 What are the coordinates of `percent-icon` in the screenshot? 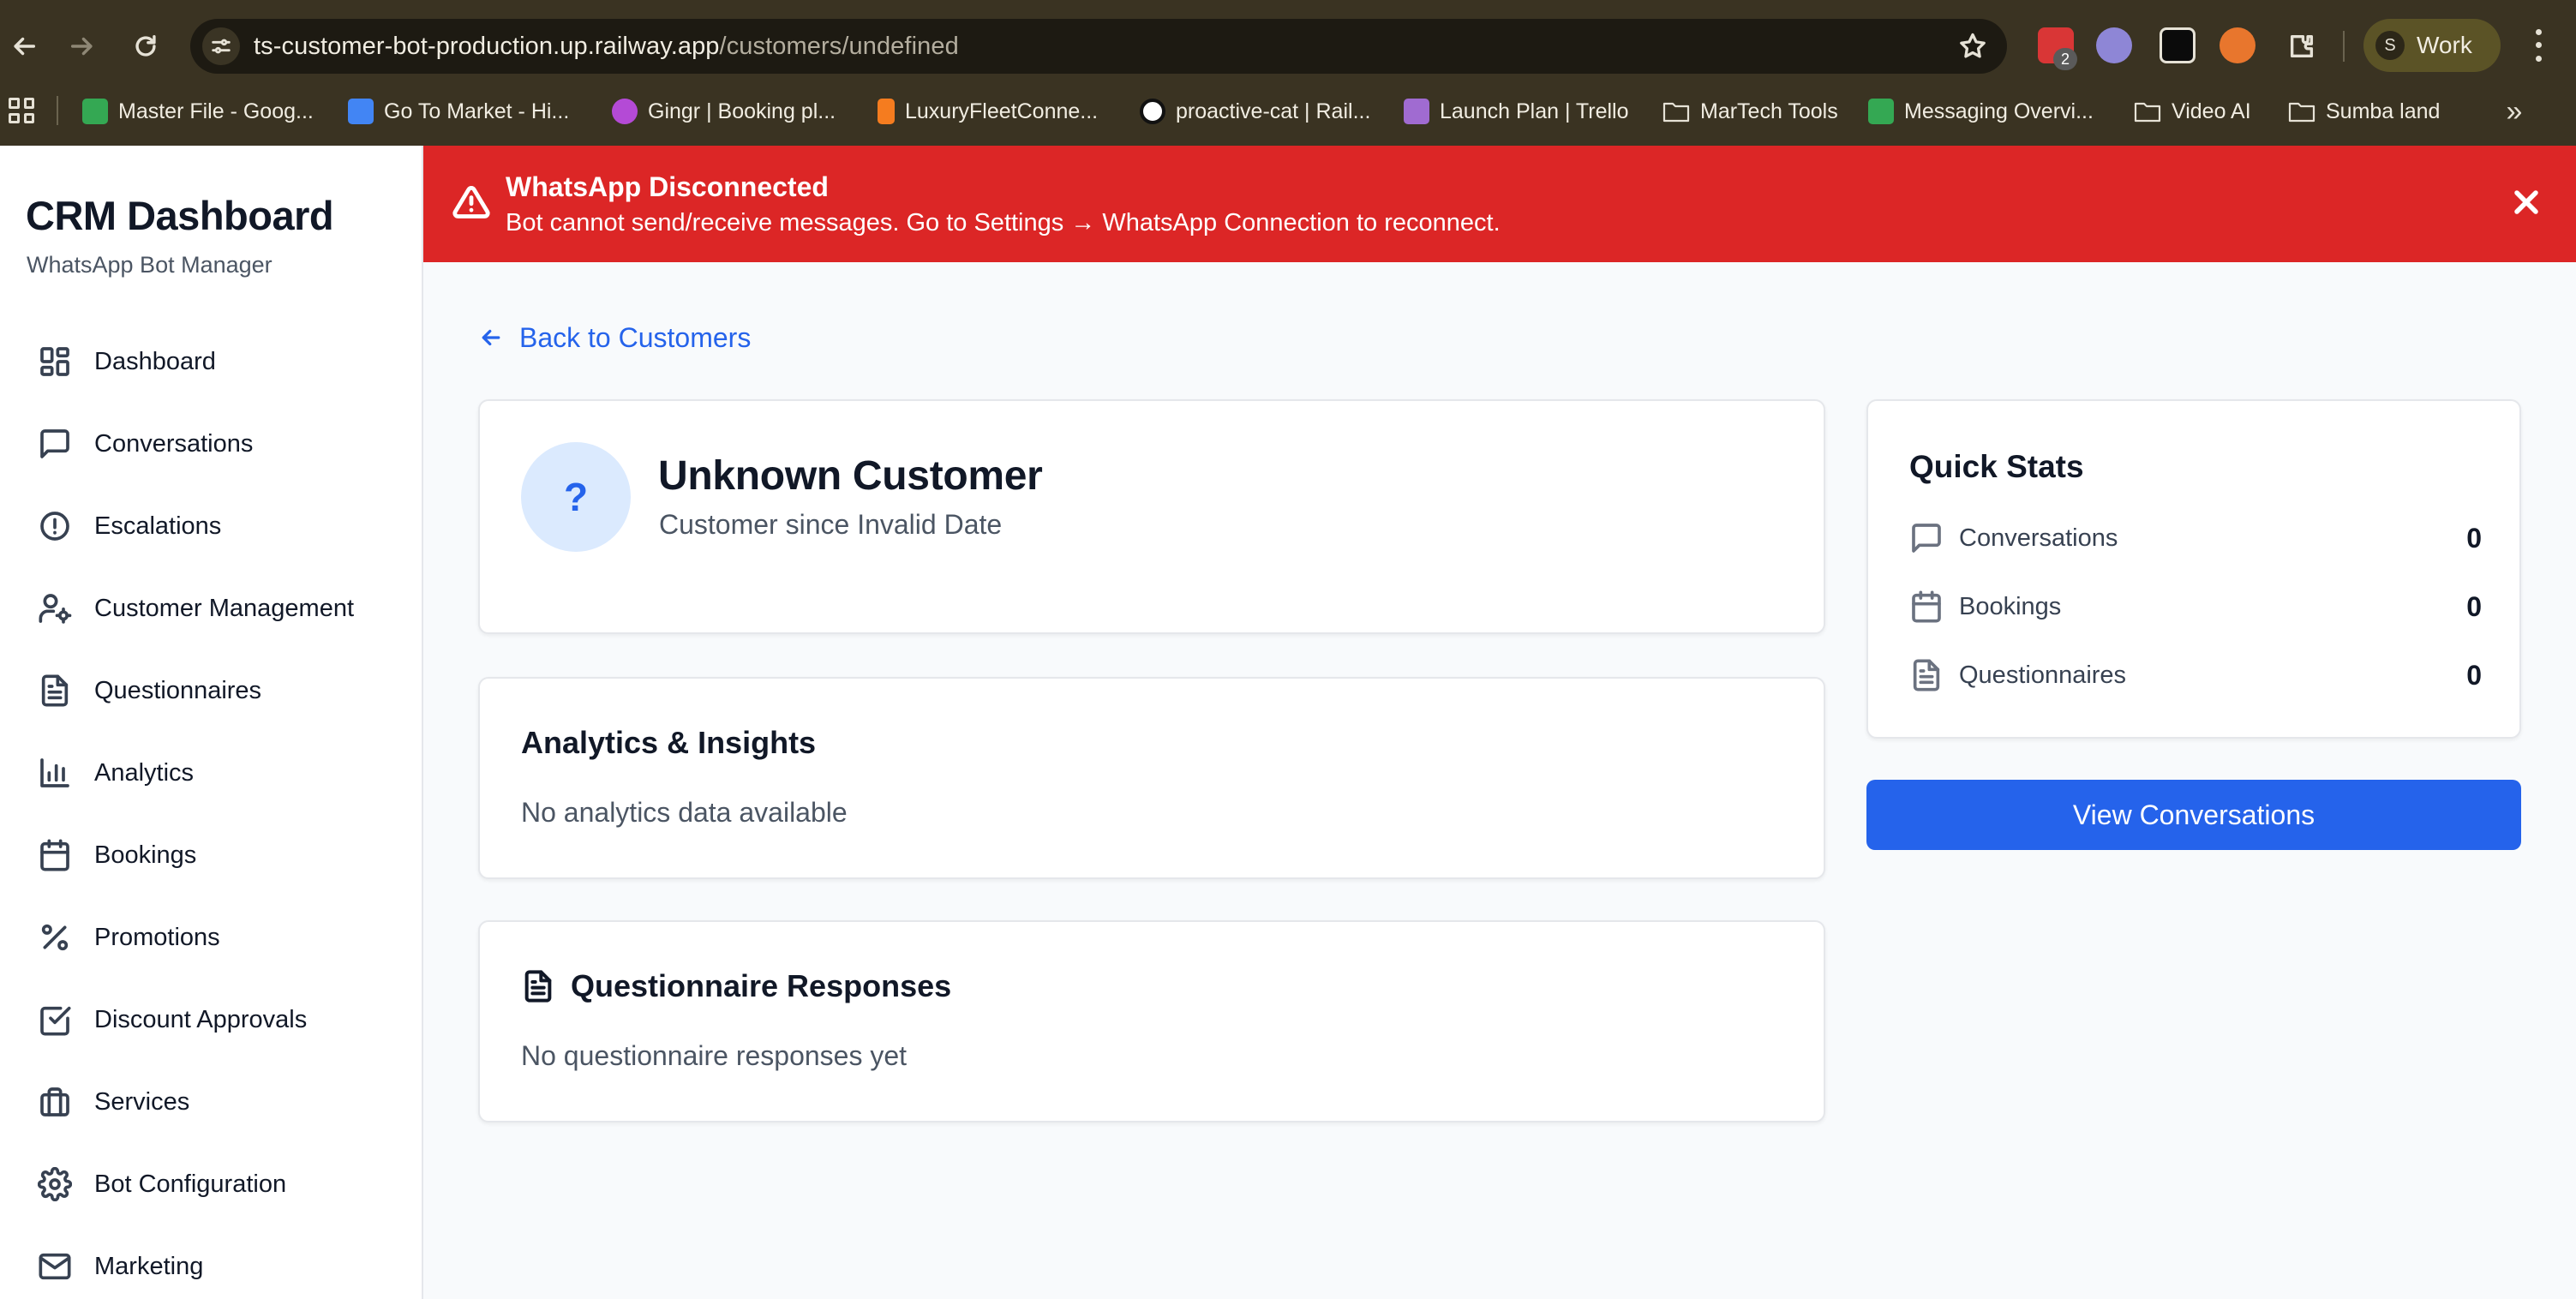 It's located at (55, 937).